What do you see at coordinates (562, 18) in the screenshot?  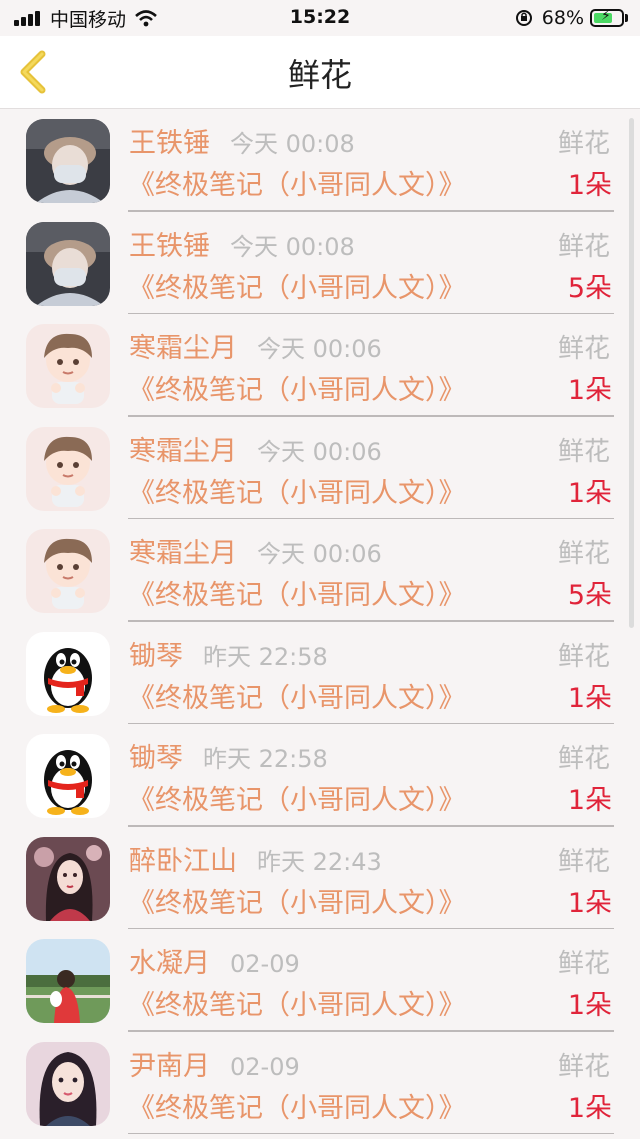 I see `battery-percent: 68%` at bounding box center [562, 18].